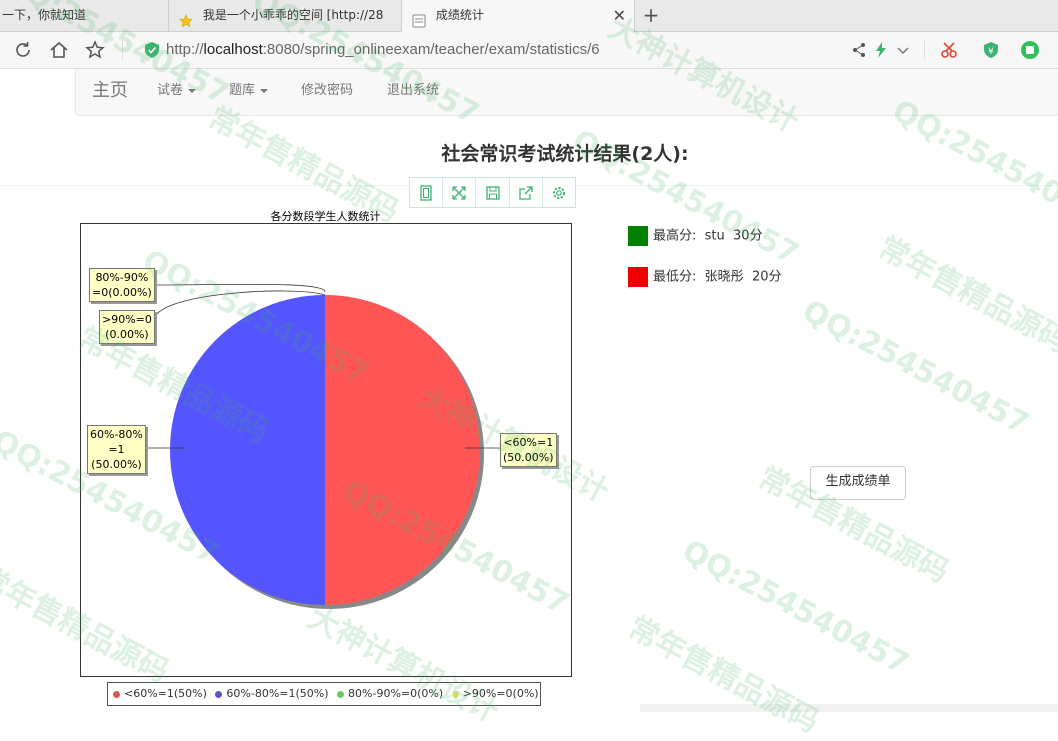 This screenshot has width=1058, height=741. I want to click on highest-score: 30分, so click(748, 236).